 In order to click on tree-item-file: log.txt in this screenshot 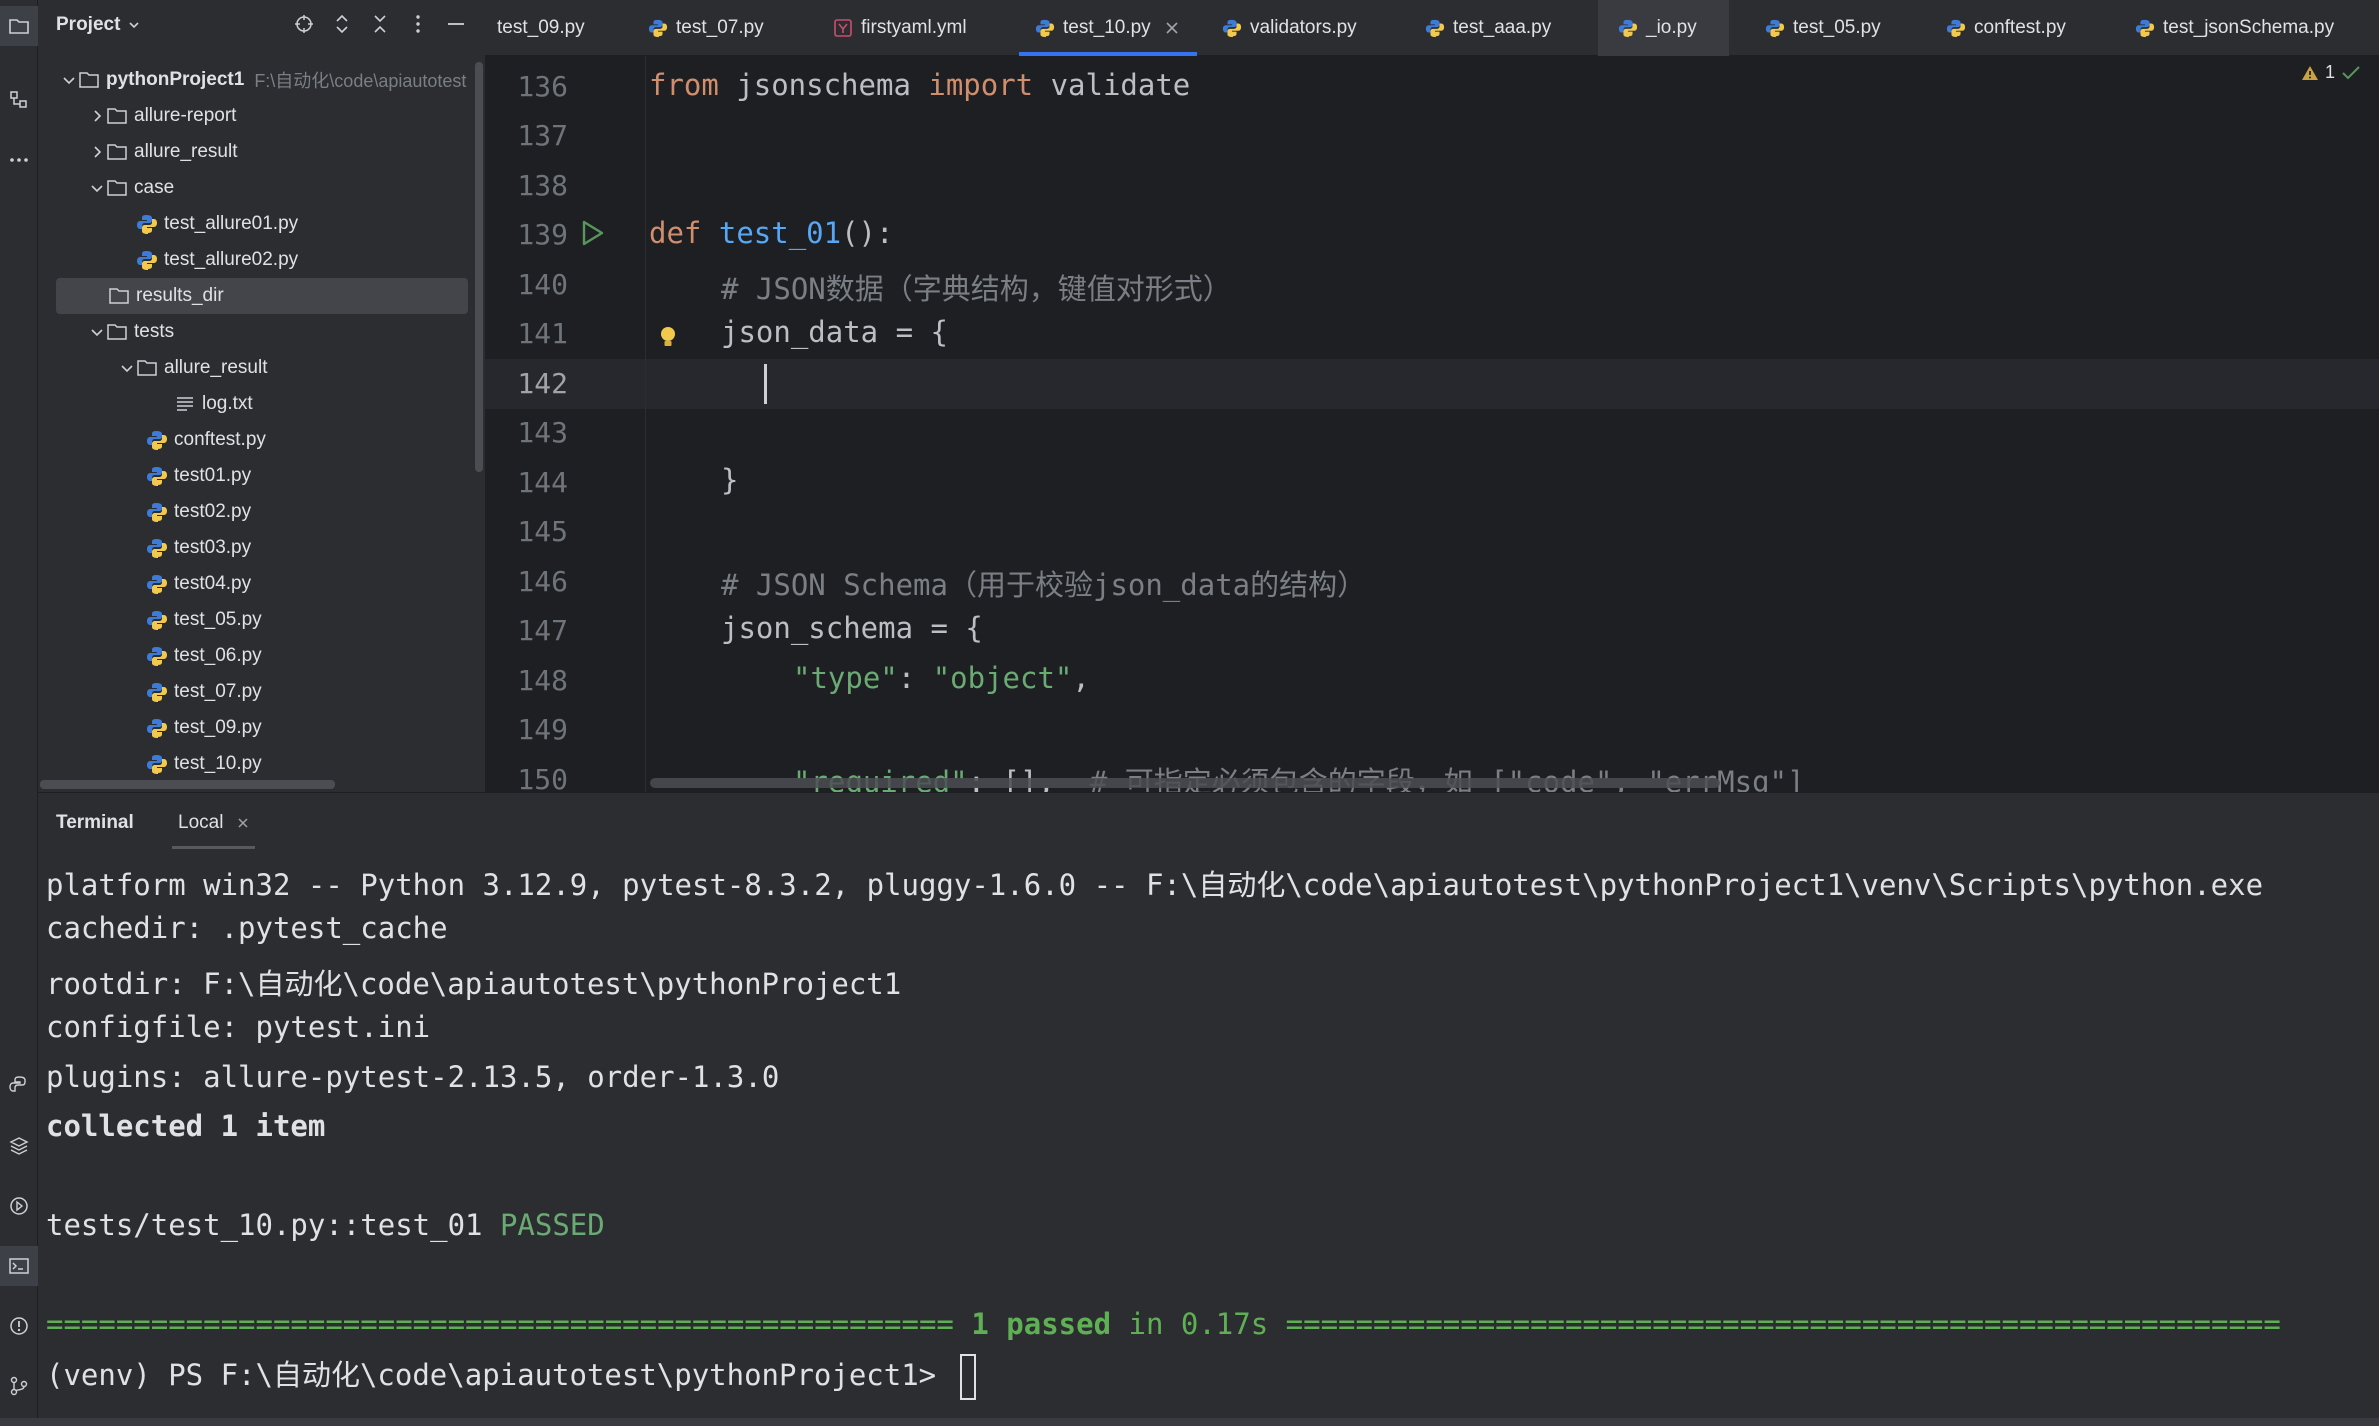, I will do `click(253, 404)`.